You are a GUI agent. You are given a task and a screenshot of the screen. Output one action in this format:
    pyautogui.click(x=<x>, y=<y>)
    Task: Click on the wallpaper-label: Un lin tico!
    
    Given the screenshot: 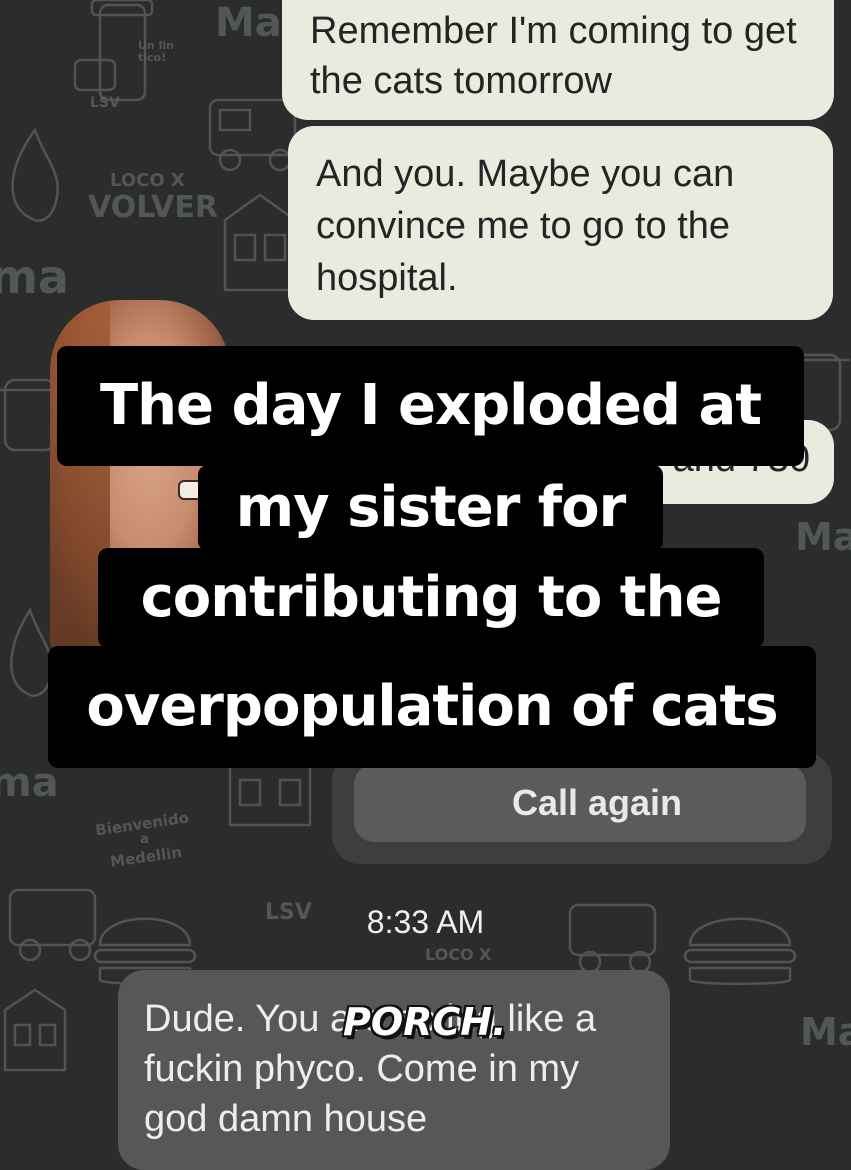 What is the action you would take?
    pyautogui.click(x=156, y=52)
    